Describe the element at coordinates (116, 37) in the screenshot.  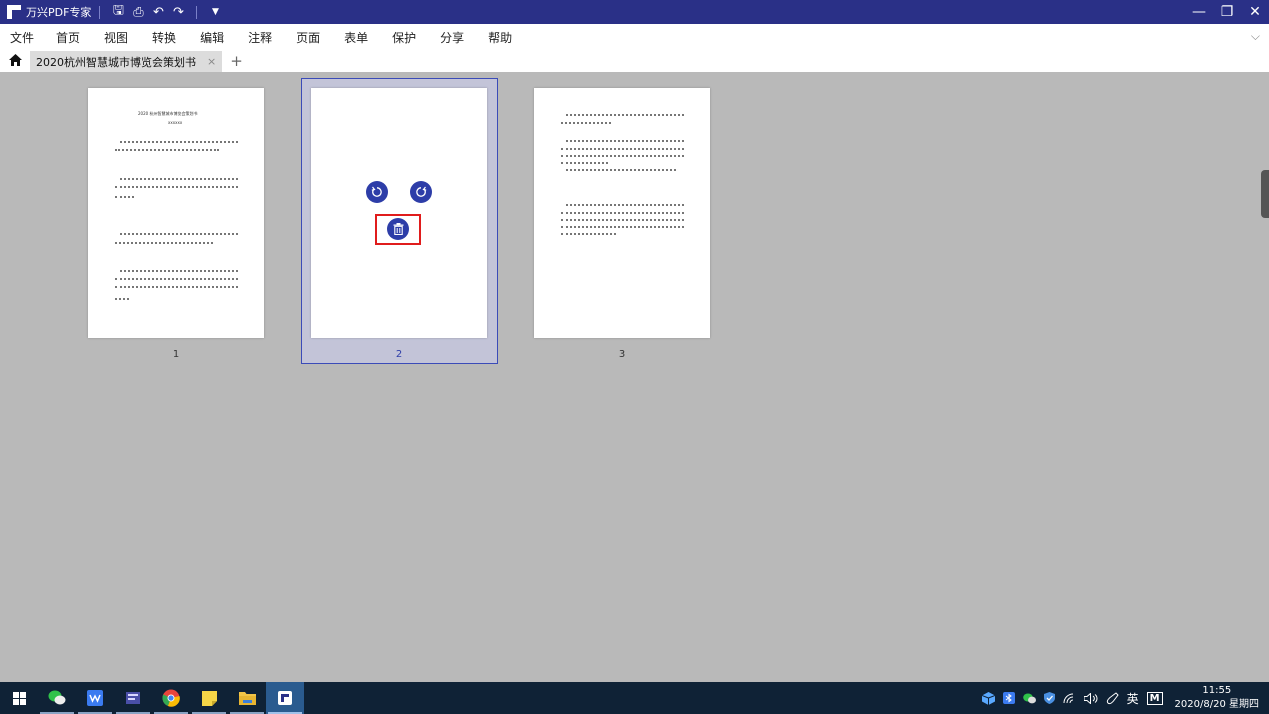
I see `menu-view: 视图` at that location.